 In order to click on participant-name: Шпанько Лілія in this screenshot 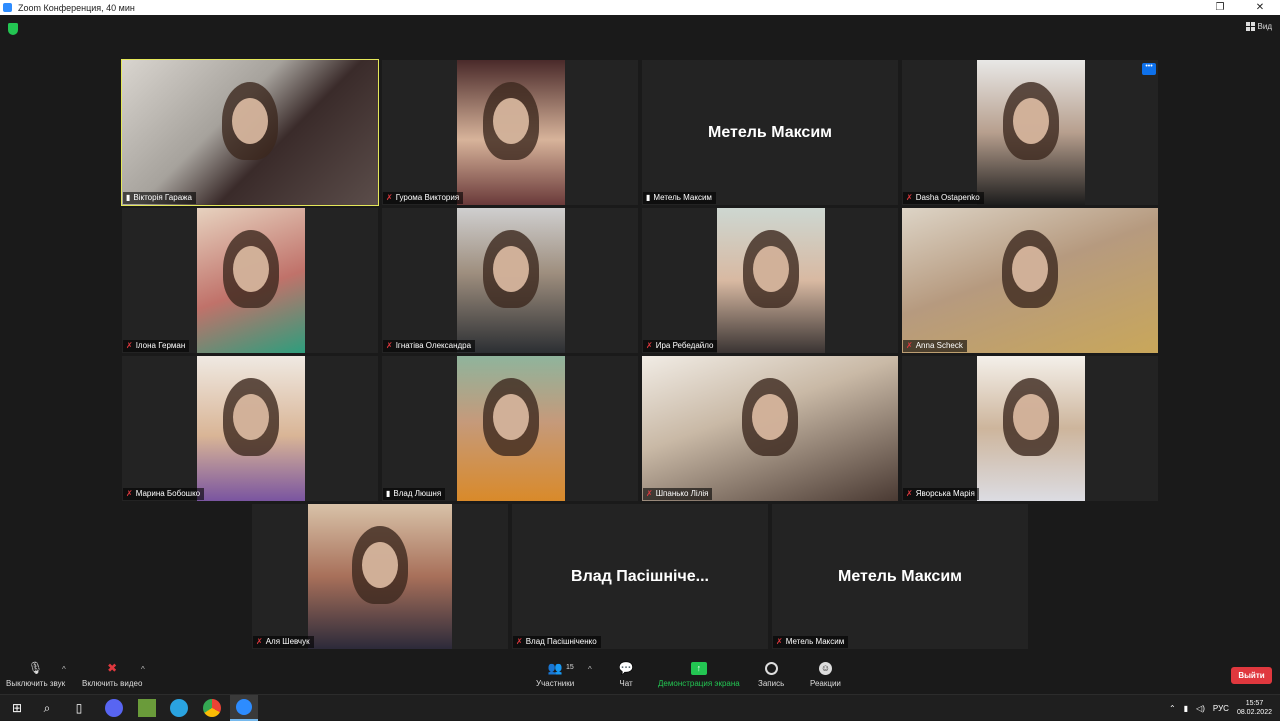, I will do `click(682, 493)`.